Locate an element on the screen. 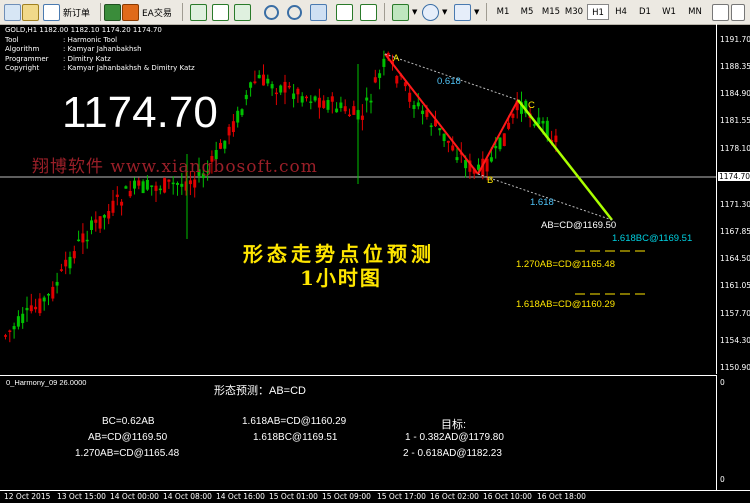 The image size is (750, 503). line-chart-button is located at coordinates (244, 12).